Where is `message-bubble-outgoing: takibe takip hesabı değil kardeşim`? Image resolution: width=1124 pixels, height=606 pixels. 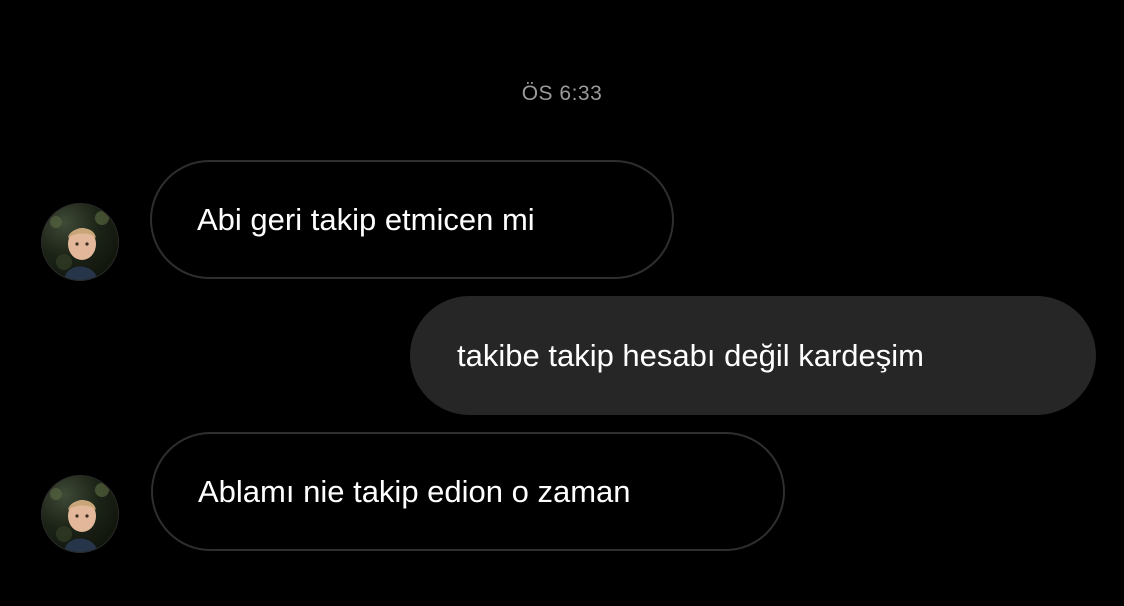
message-bubble-outgoing: takibe takip hesabı değil kardeşim is located at coordinates (753, 355).